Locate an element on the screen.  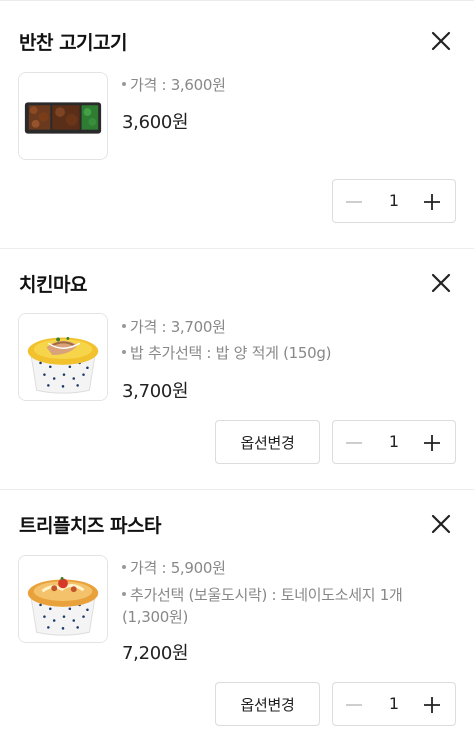
item-title: 치킨마요 is located at coordinates (53, 285).